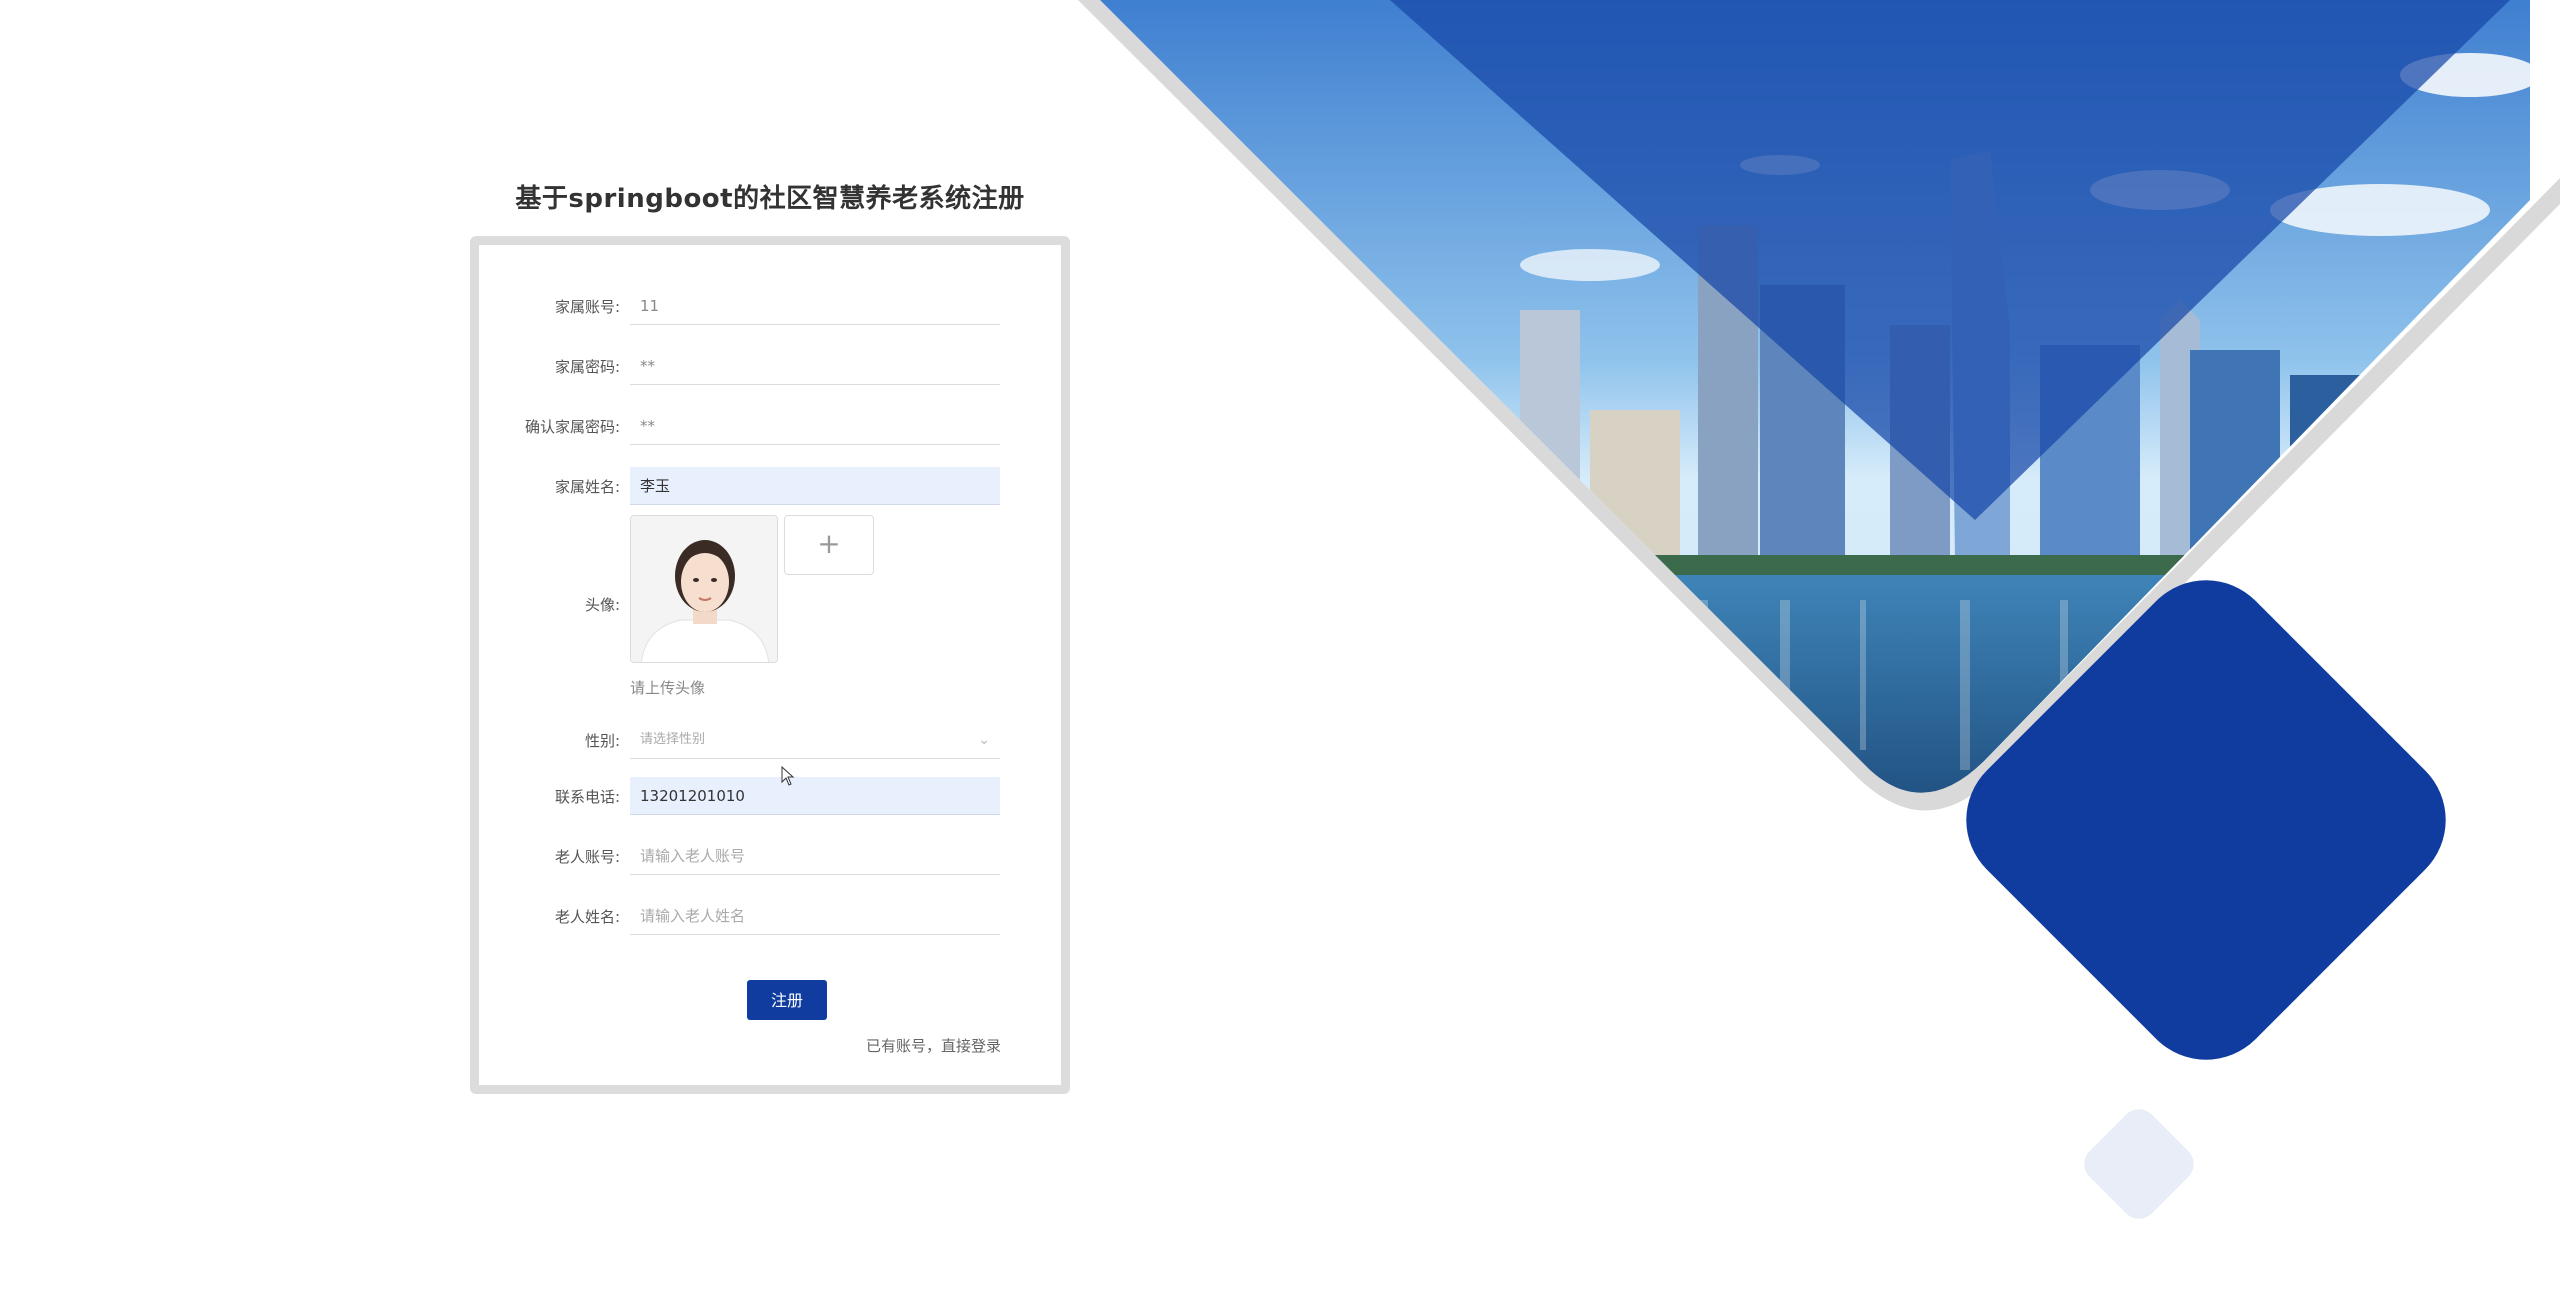  What do you see at coordinates (587, 367) in the screenshot?
I see `password-label: 家属密码:` at bounding box center [587, 367].